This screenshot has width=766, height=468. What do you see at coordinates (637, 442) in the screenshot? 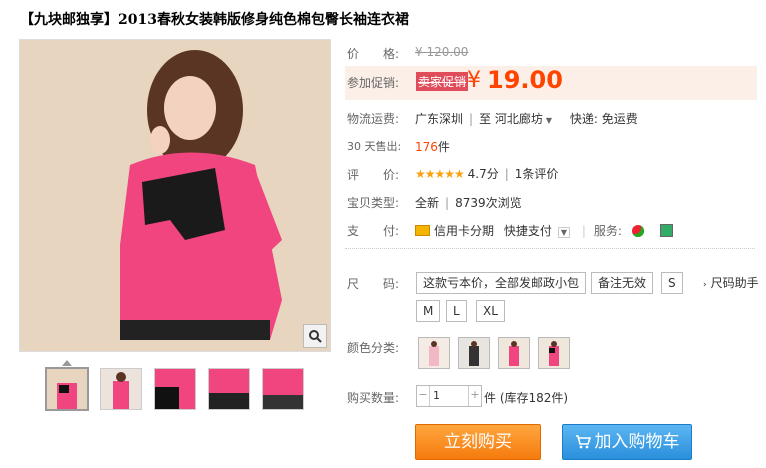
I see `add-to-cart-label: 加入购物车` at bounding box center [637, 442].